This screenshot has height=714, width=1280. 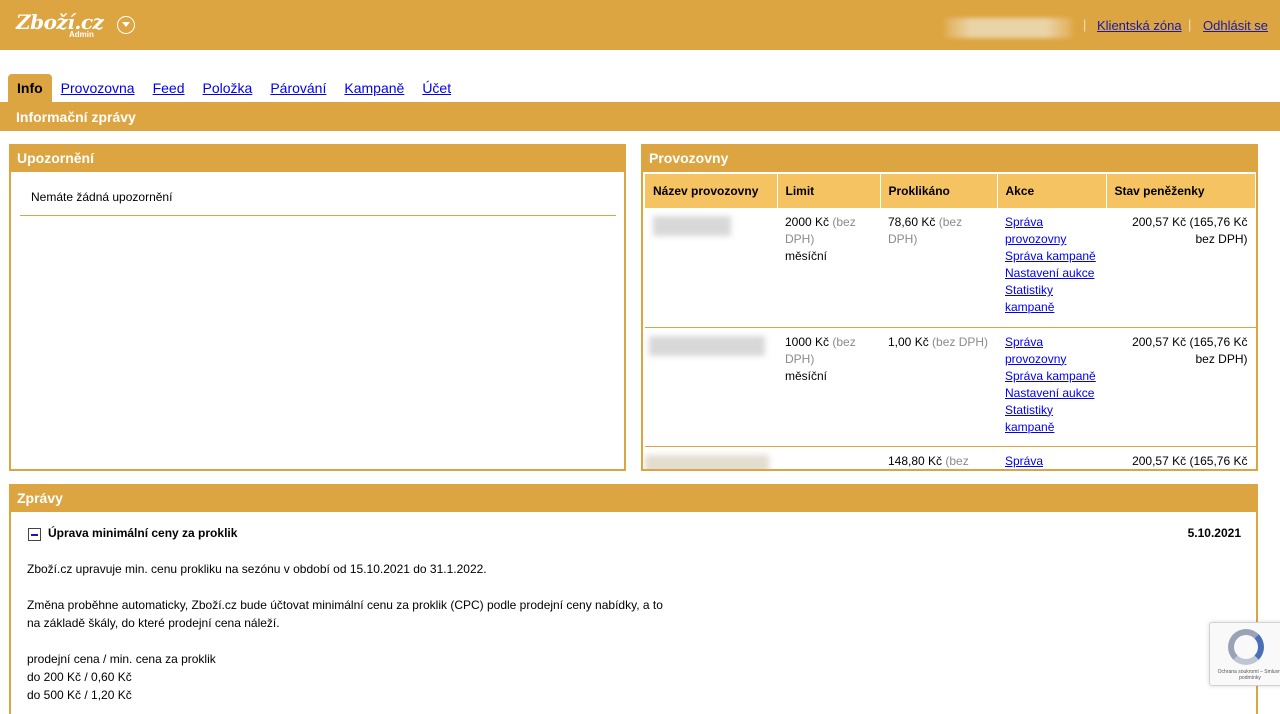 I want to click on news-paragraph: do 500 Kč / 1,20 Kč, so click(x=79, y=695).